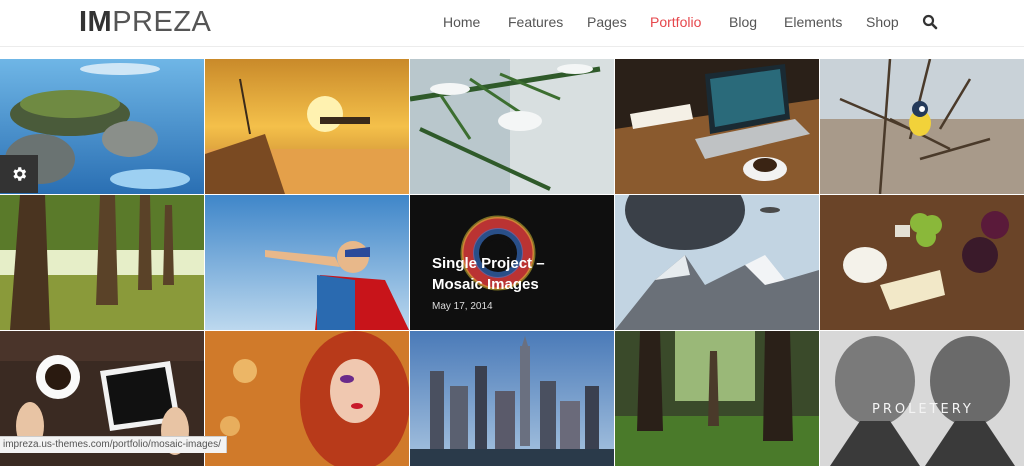  What do you see at coordinates (882, 22) in the screenshot?
I see `nav-shop: Shop` at bounding box center [882, 22].